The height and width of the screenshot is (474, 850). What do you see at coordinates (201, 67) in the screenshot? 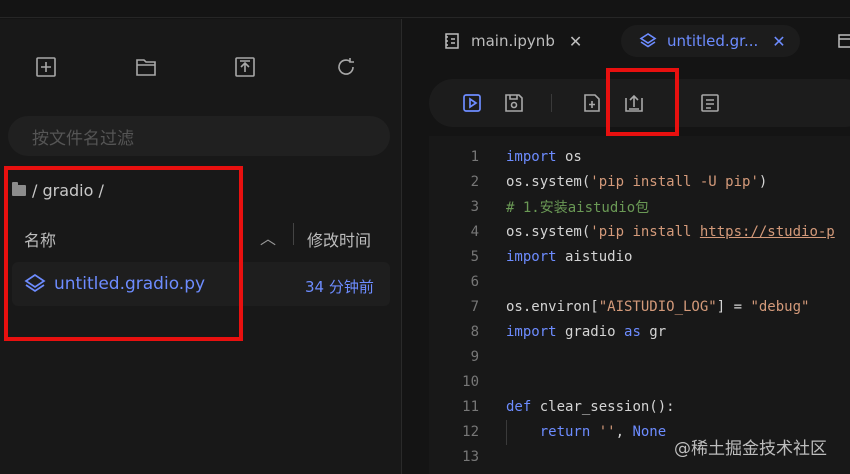
I see `sidebar-toolbar` at bounding box center [201, 67].